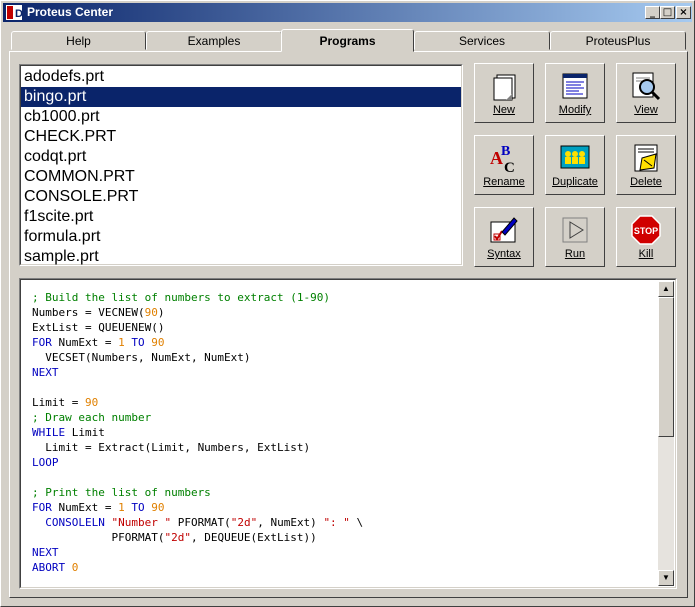  Describe the element at coordinates (504, 87) in the screenshot. I see `new-document-icon` at that location.